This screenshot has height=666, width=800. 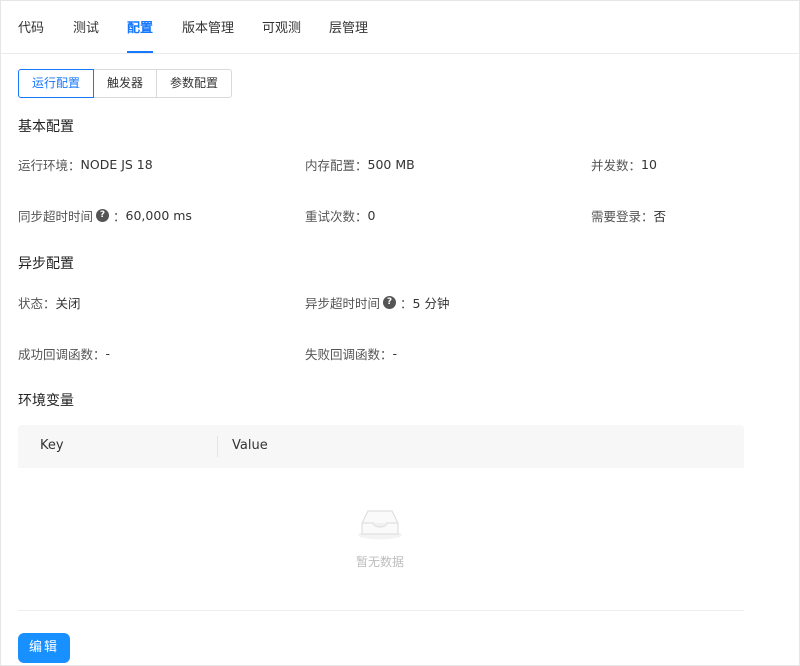 What do you see at coordinates (44, 648) in the screenshot?
I see `edit-button: 编辑` at bounding box center [44, 648].